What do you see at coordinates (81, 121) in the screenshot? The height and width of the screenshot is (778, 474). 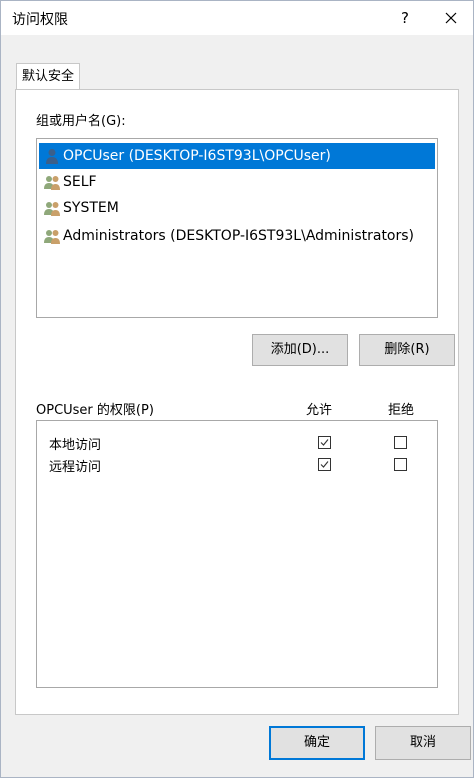 I see `users-label: 组或用户名(G):` at bounding box center [81, 121].